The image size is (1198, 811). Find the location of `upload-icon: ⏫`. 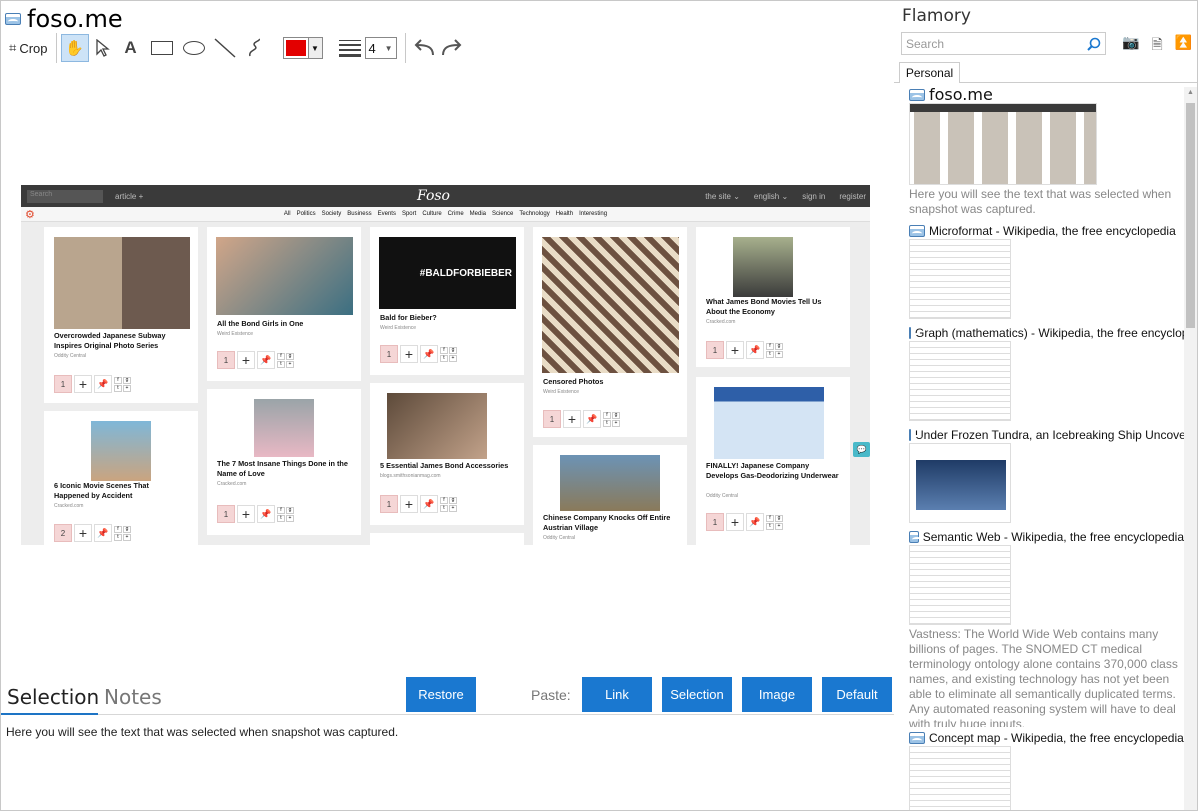

upload-icon: ⏫ is located at coordinates (1183, 46).